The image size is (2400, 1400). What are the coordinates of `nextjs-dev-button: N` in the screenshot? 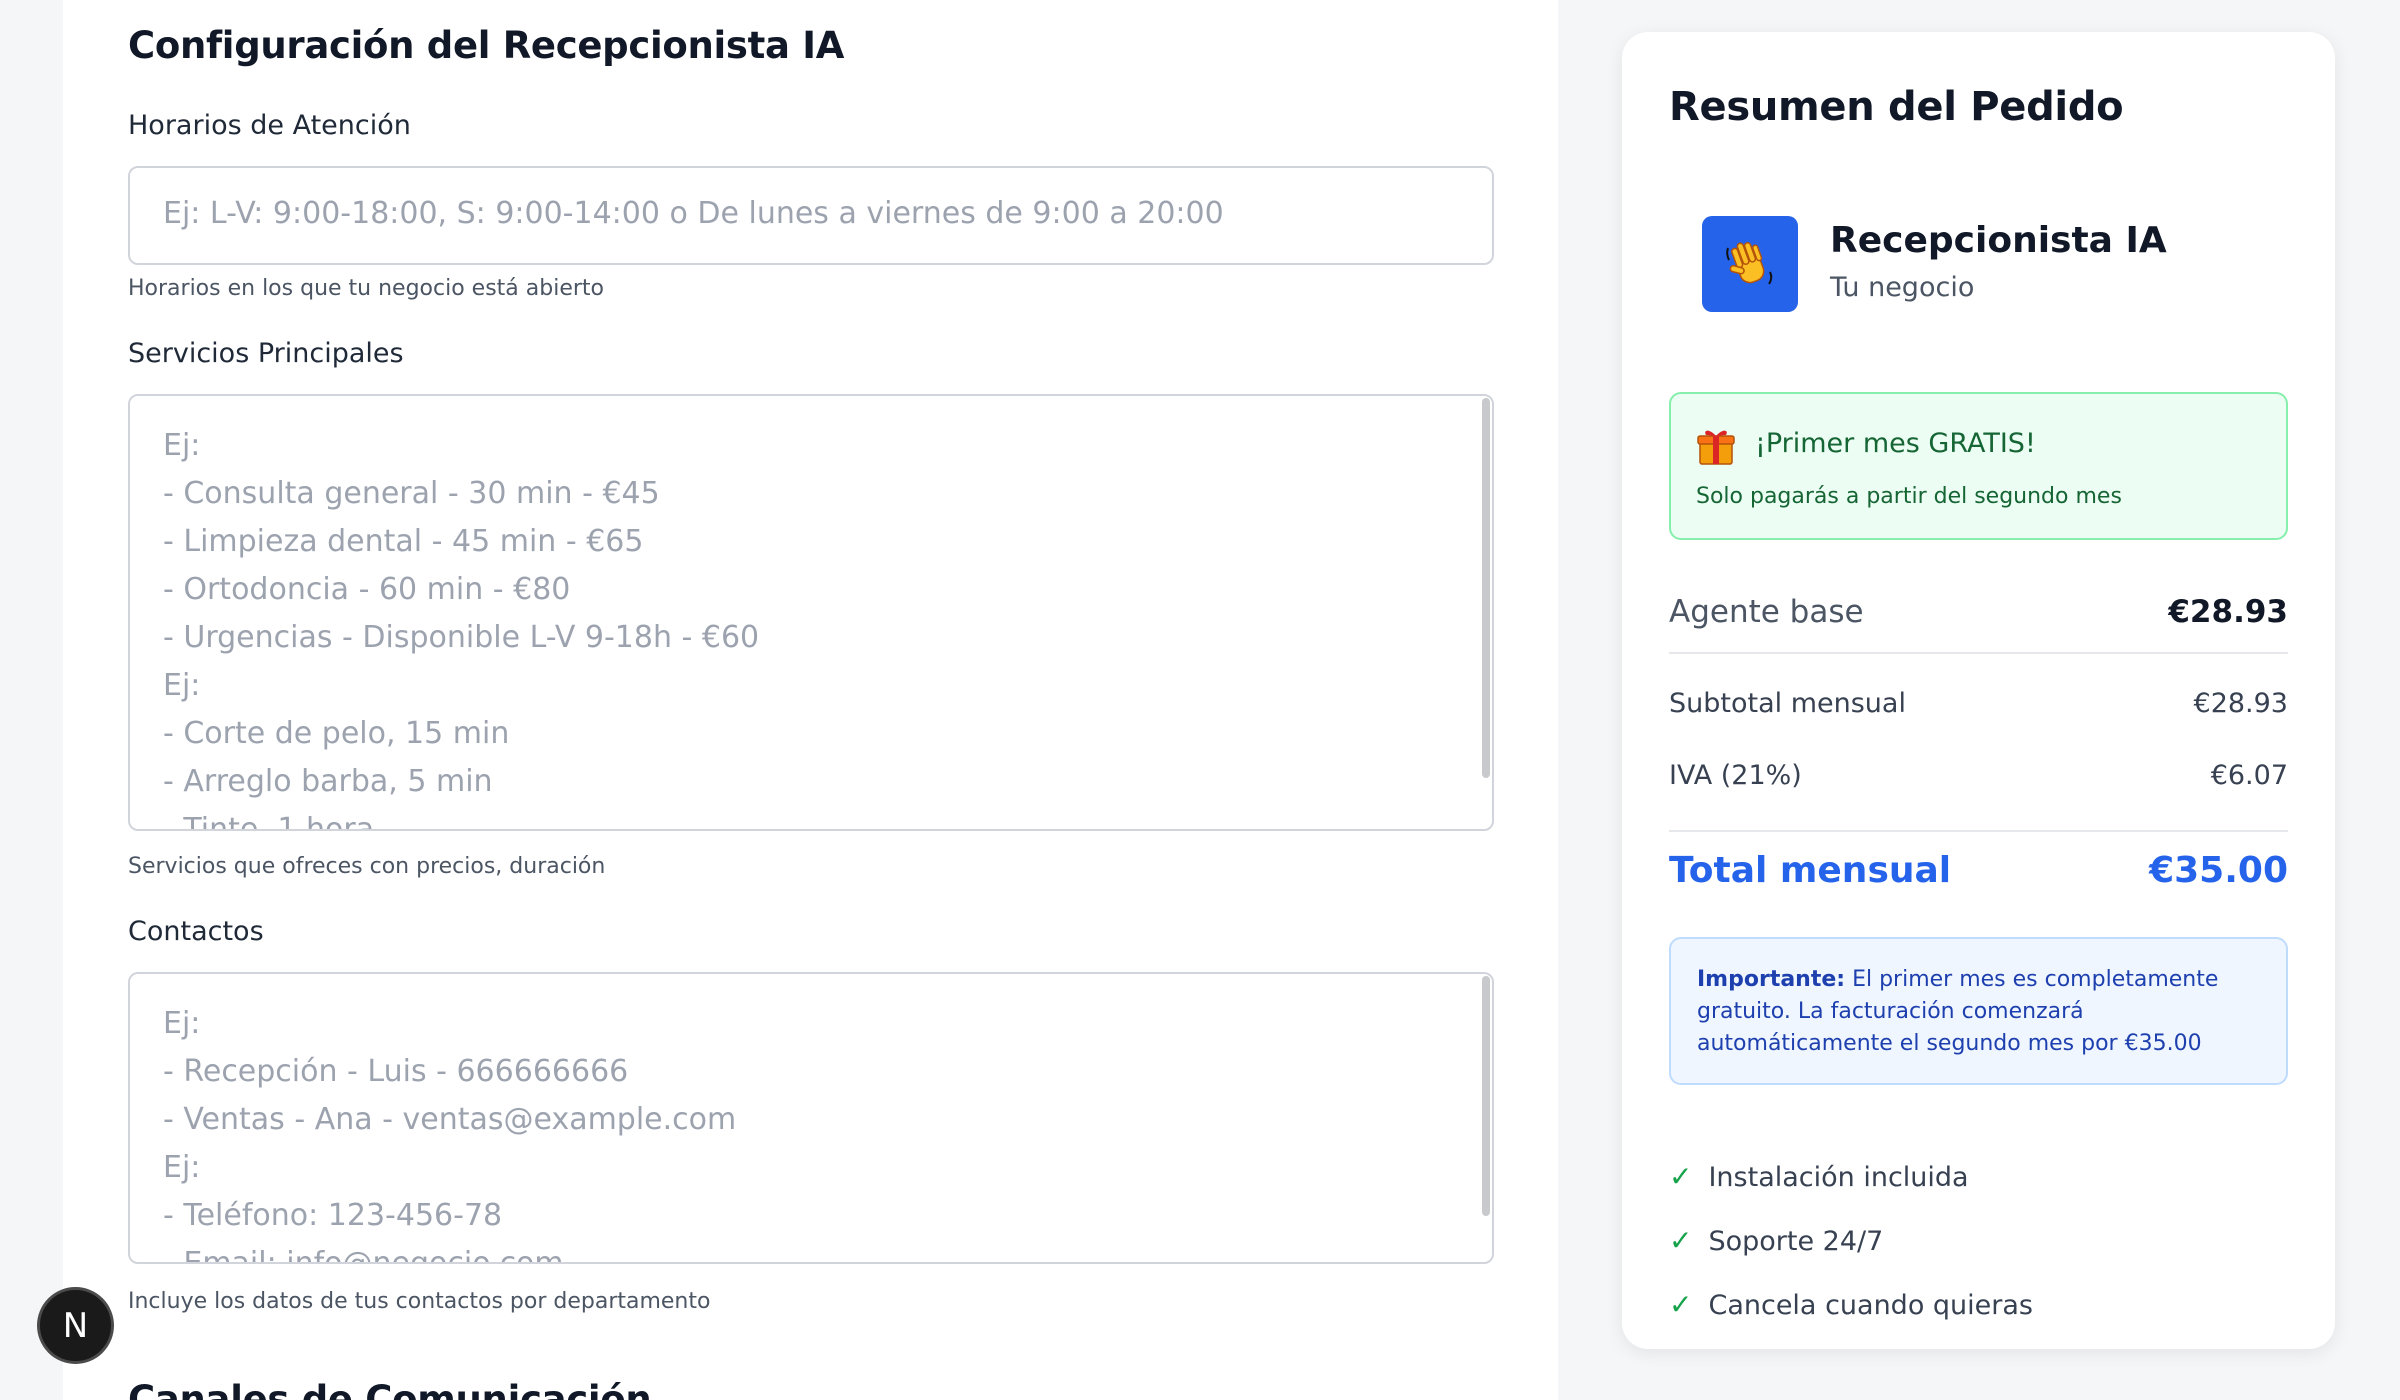 It's located at (75, 1325).